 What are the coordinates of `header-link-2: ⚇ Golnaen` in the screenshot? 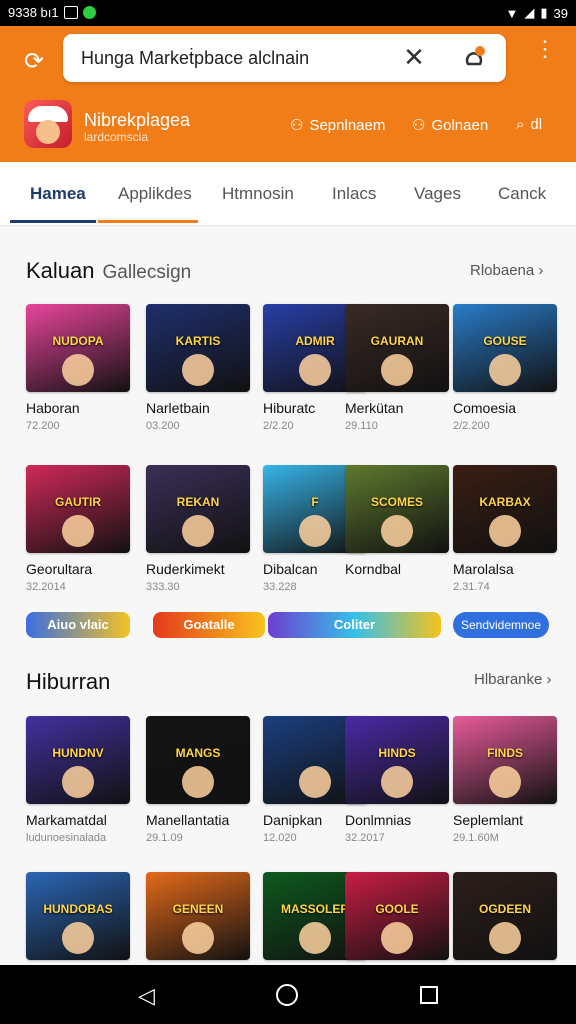 It's located at (450, 125).